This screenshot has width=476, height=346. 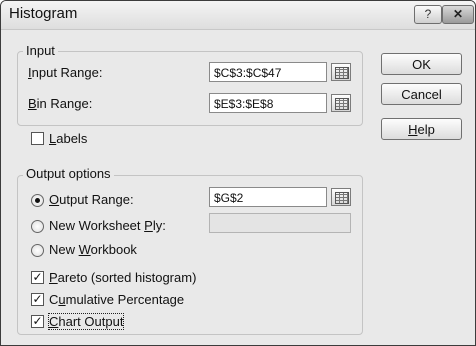 What do you see at coordinates (60, 103) in the screenshot?
I see `bin-range-label: Bin Range:` at bounding box center [60, 103].